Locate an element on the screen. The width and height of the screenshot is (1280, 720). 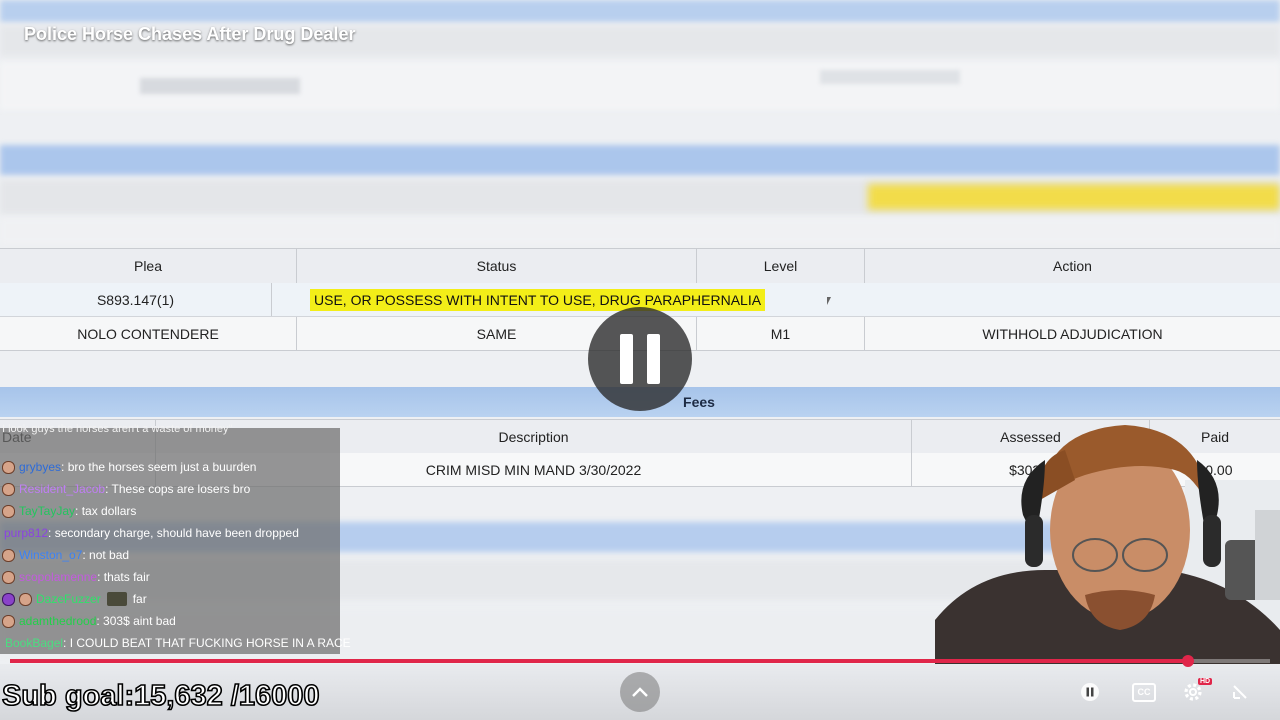
streamer-webcam is located at coordinates (1107, 542).